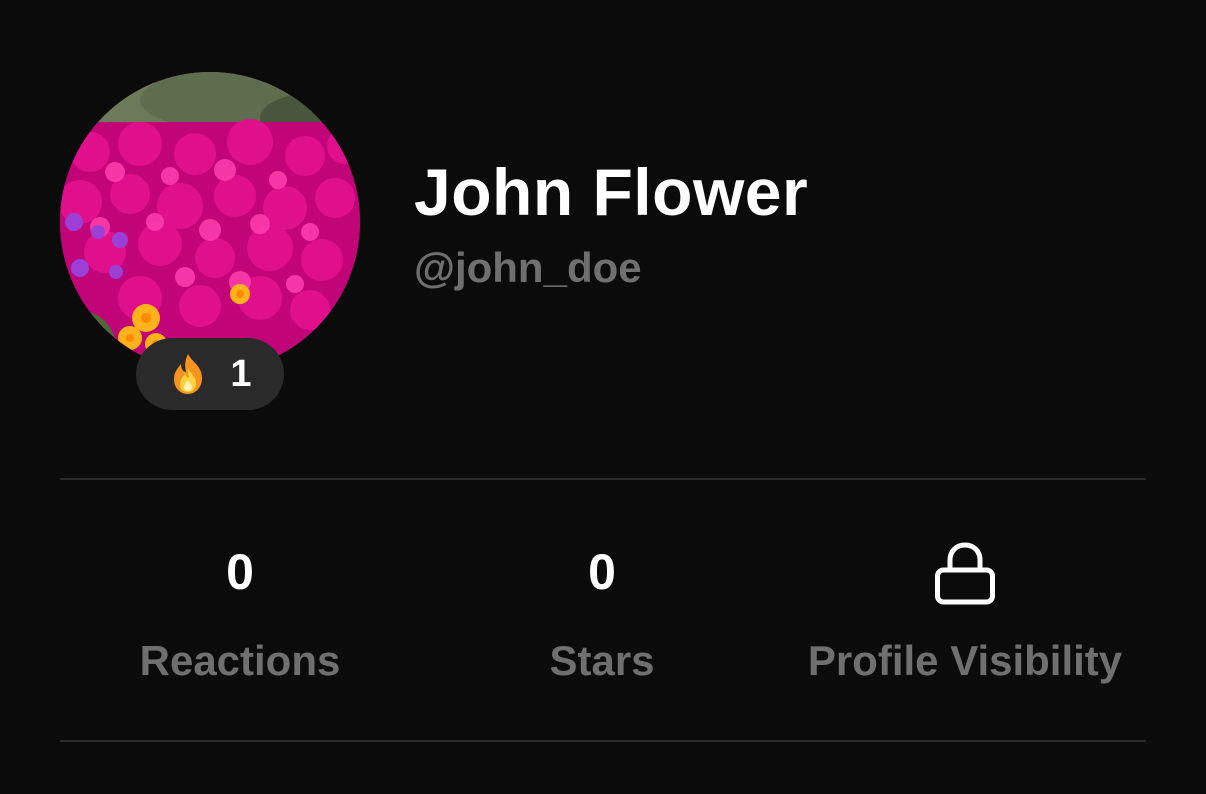 Image resolution: width=1206 pixels, height=794 pixels. I want to click on stars-stat: 0 Stars, so click(602, 610).